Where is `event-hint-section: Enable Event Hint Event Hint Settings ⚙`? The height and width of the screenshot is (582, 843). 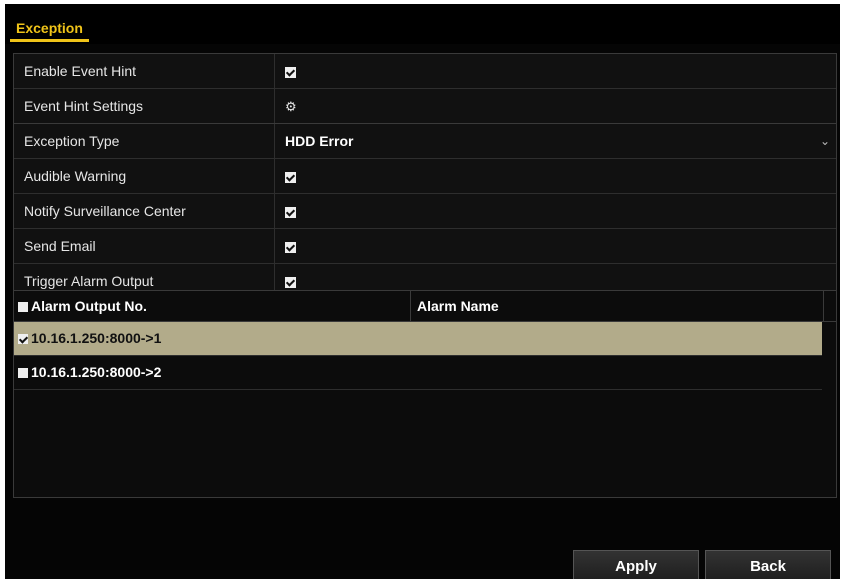
event-hint-section: Enable Event Hint Event Hint Settings ⚙ is located at coordinates (425, 88).